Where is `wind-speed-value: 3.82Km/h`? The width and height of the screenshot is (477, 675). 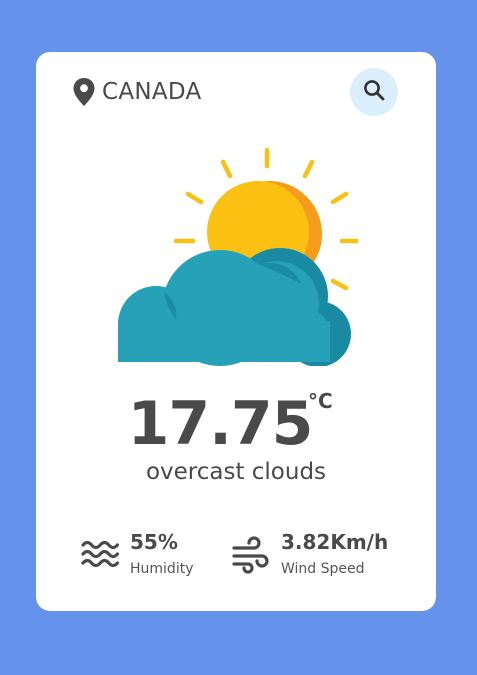 wind-speed-value: 3.82Km/h is located at coordinates (335, 542).